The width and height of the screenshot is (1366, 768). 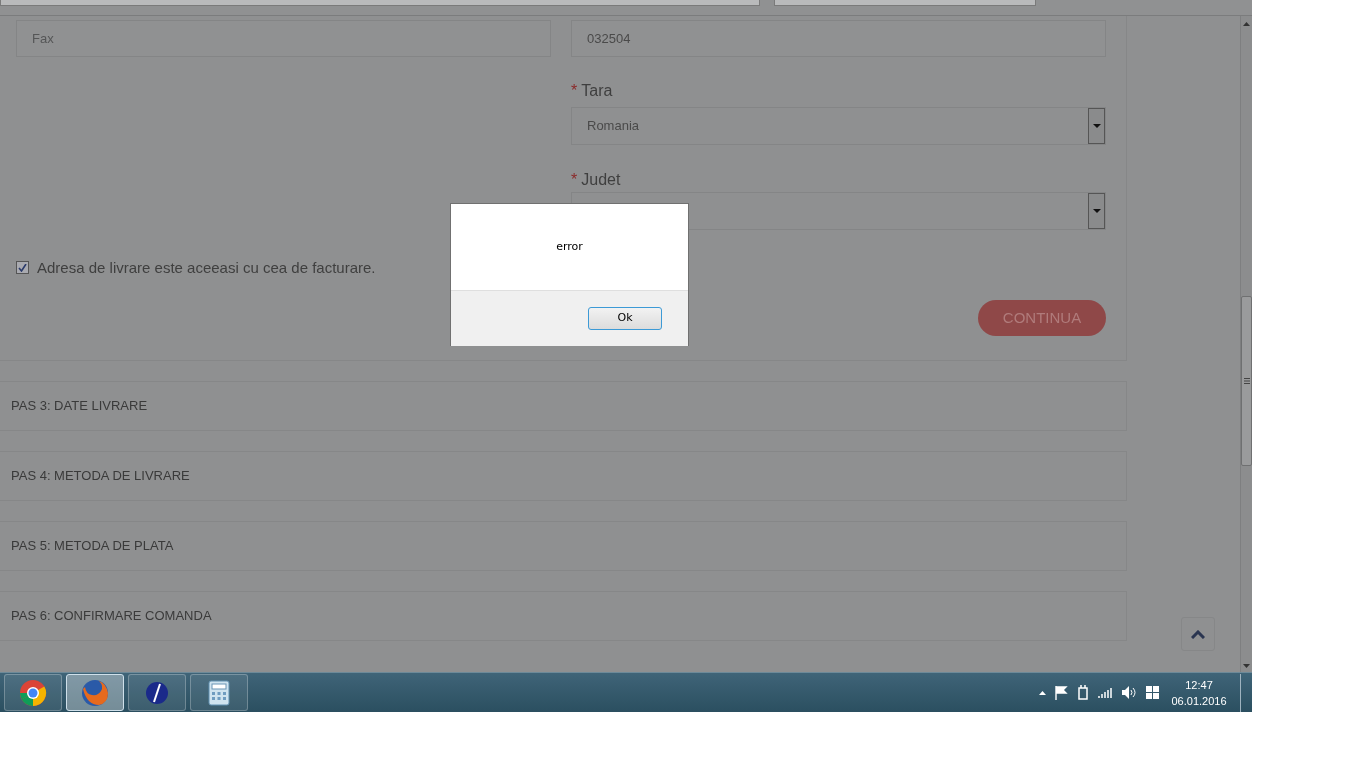 What do you see at coordinates (1246, 666) in the screenshot?
I see `scroll-down-icon` at bounding box center [1246, 666].